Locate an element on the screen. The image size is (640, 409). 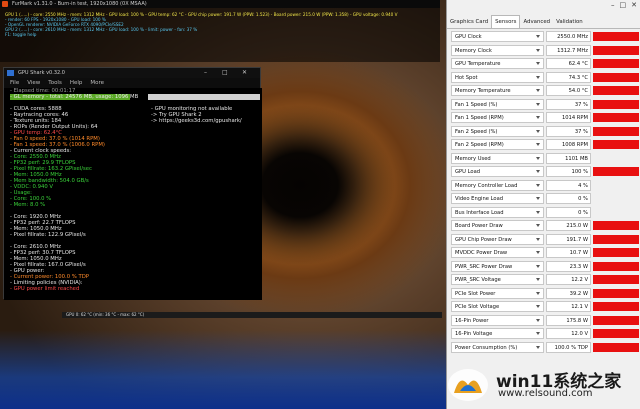
sensor-label-dropdown: PCIe Slot Voltage is located at coordinates (497, 306).